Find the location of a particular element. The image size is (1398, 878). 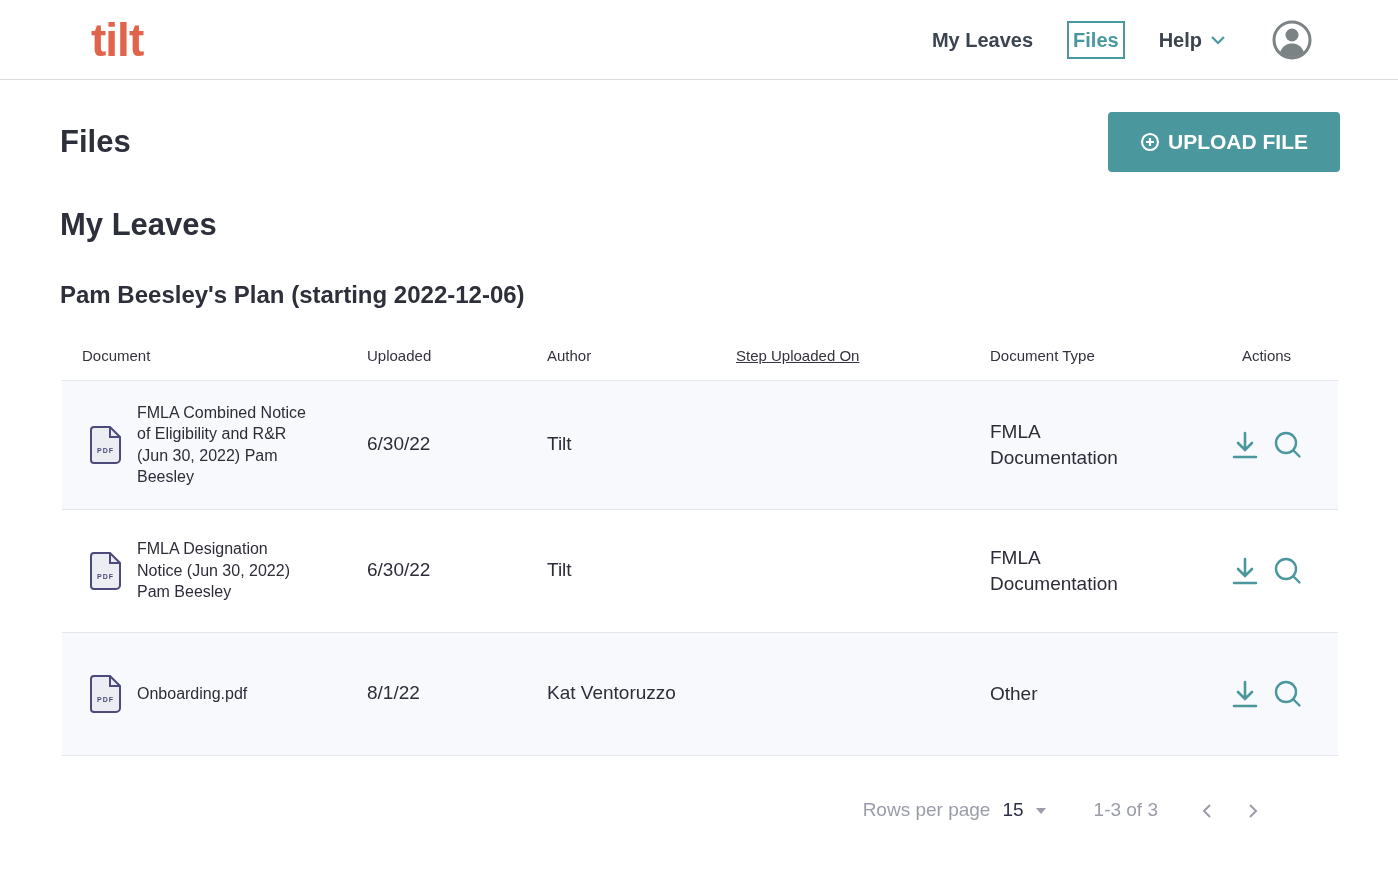

rows-per-page-select: 15 is located at coordinates (1024, 810).